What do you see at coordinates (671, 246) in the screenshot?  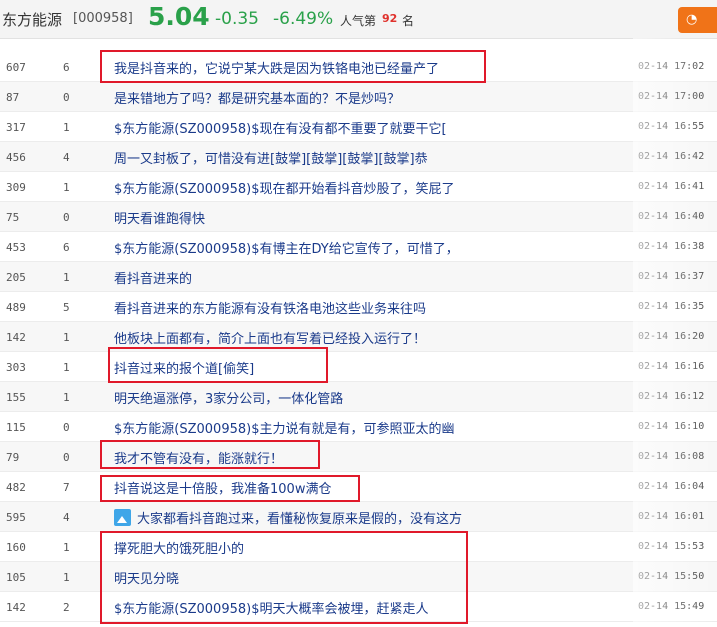 I see `post-date: 02-14 16:38` at bounding box center [671, 246].